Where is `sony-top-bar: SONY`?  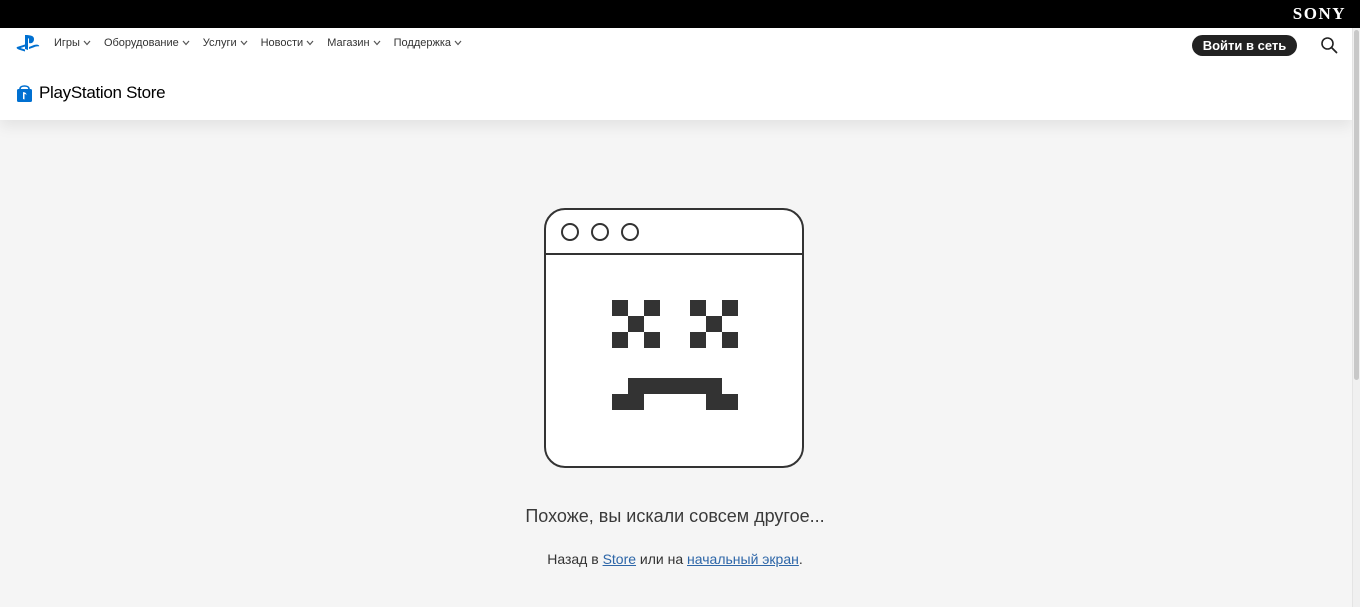
sony-top-bar: SONY is located at coordinates (680, 14).